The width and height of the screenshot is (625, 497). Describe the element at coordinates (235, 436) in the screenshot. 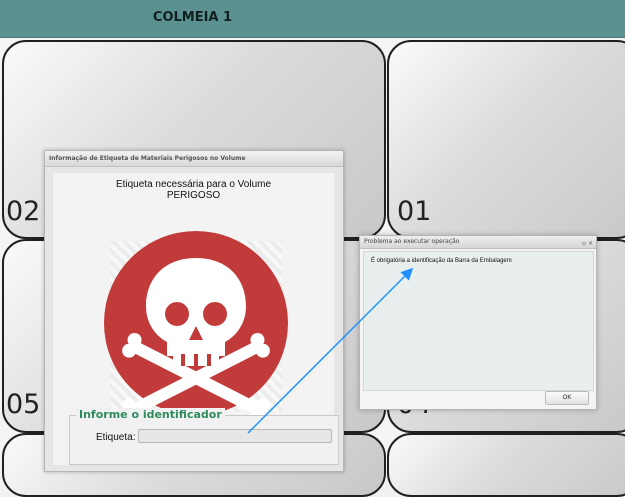

I see `label-input` at that location.